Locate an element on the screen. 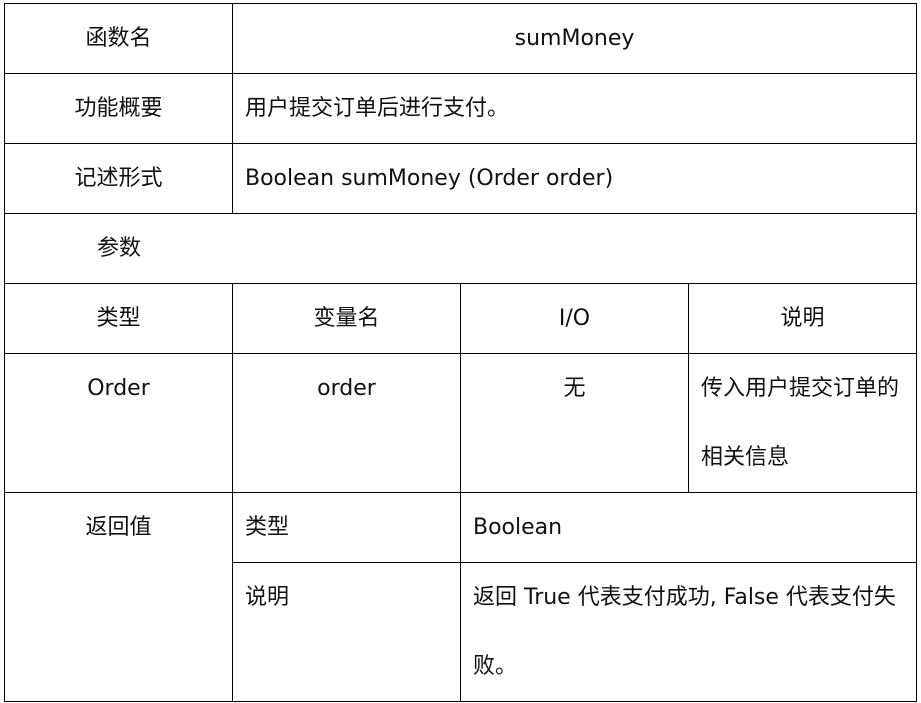 This screenshot has width=921, height=703. overview-label: 功能概要 is located at coordinates (118, 108).